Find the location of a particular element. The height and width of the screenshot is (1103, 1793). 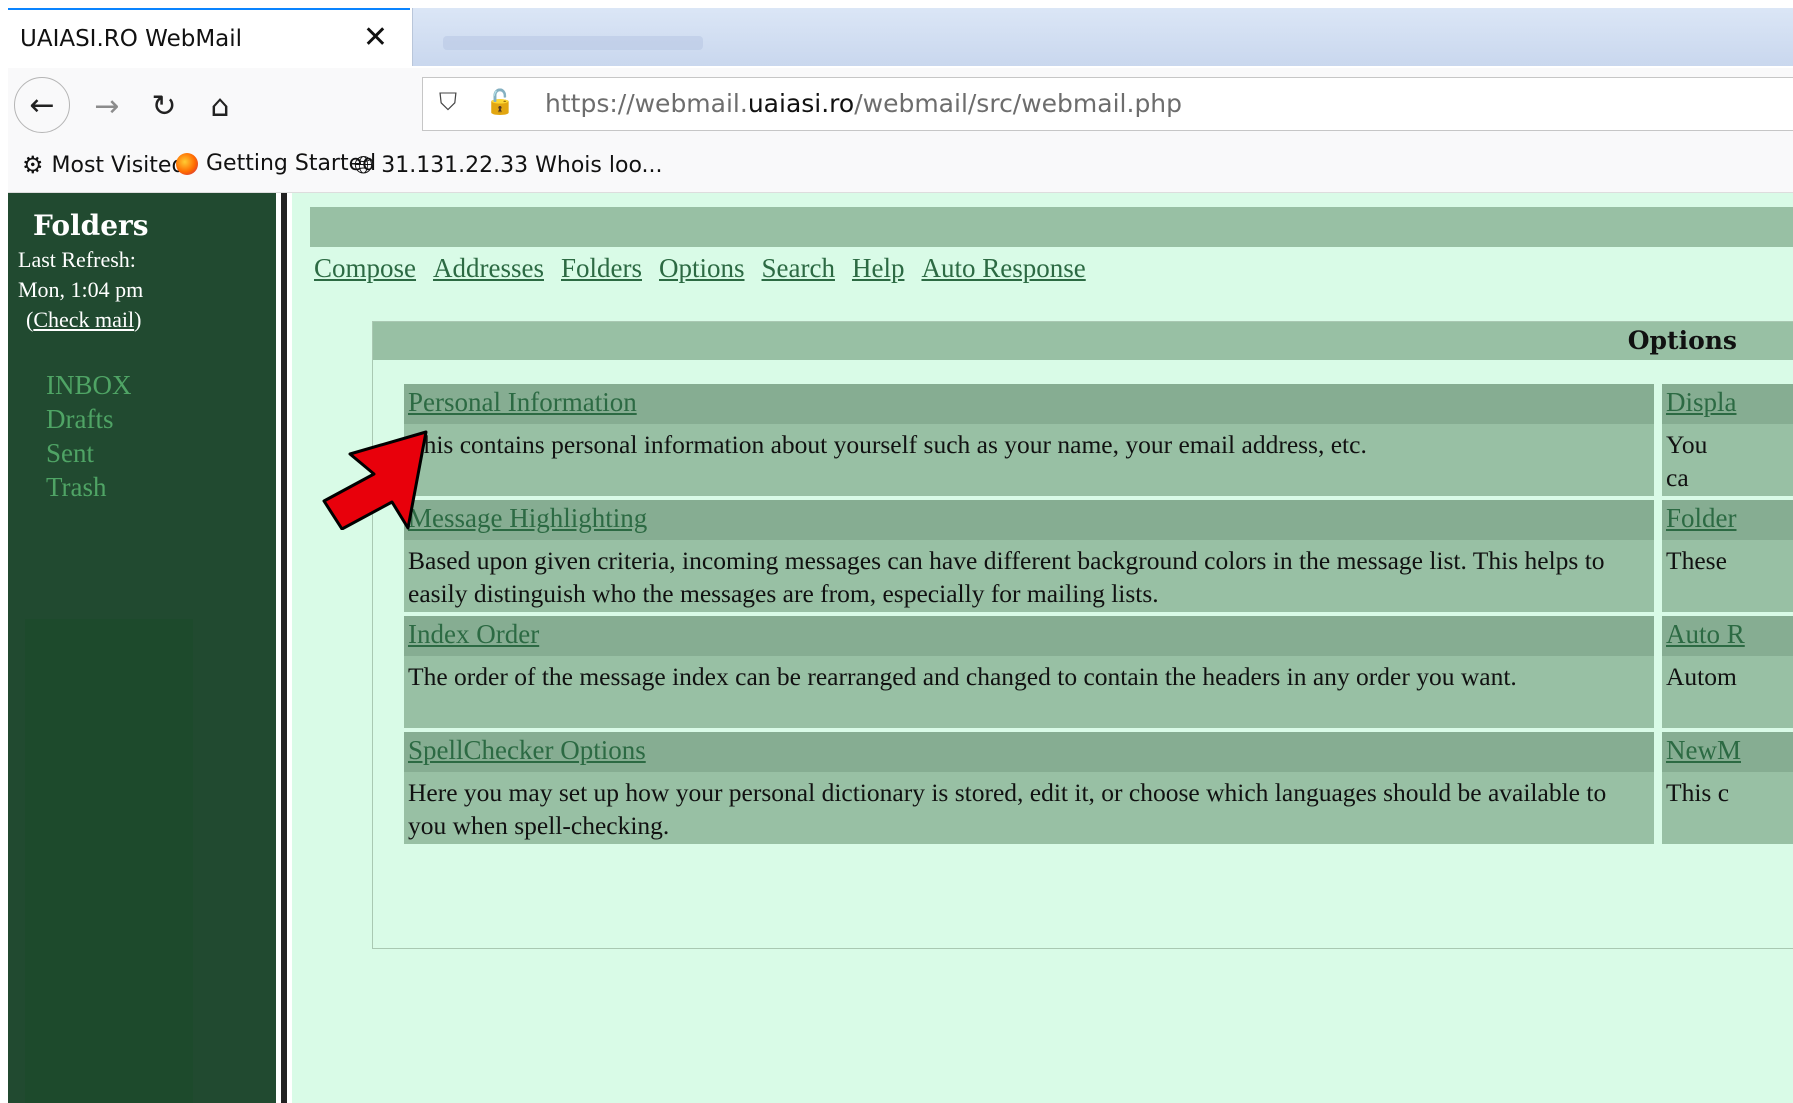

folder-link: Folder is located at coordinates (1701, 518).